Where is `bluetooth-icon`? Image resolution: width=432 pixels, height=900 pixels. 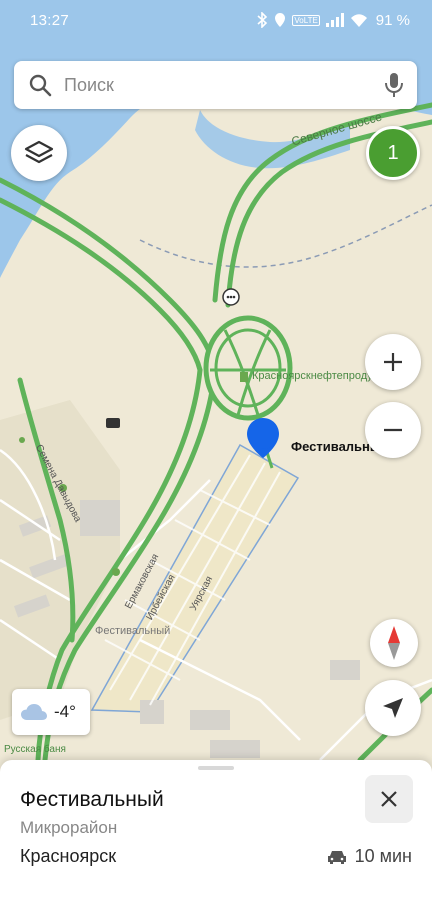 bluetooth-icon is located at coordinates (262, 20).